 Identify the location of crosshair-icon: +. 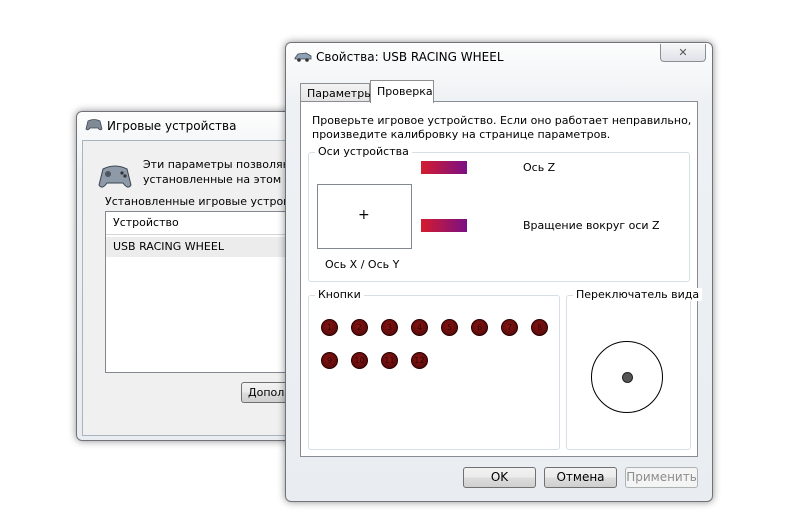
(364, 215).